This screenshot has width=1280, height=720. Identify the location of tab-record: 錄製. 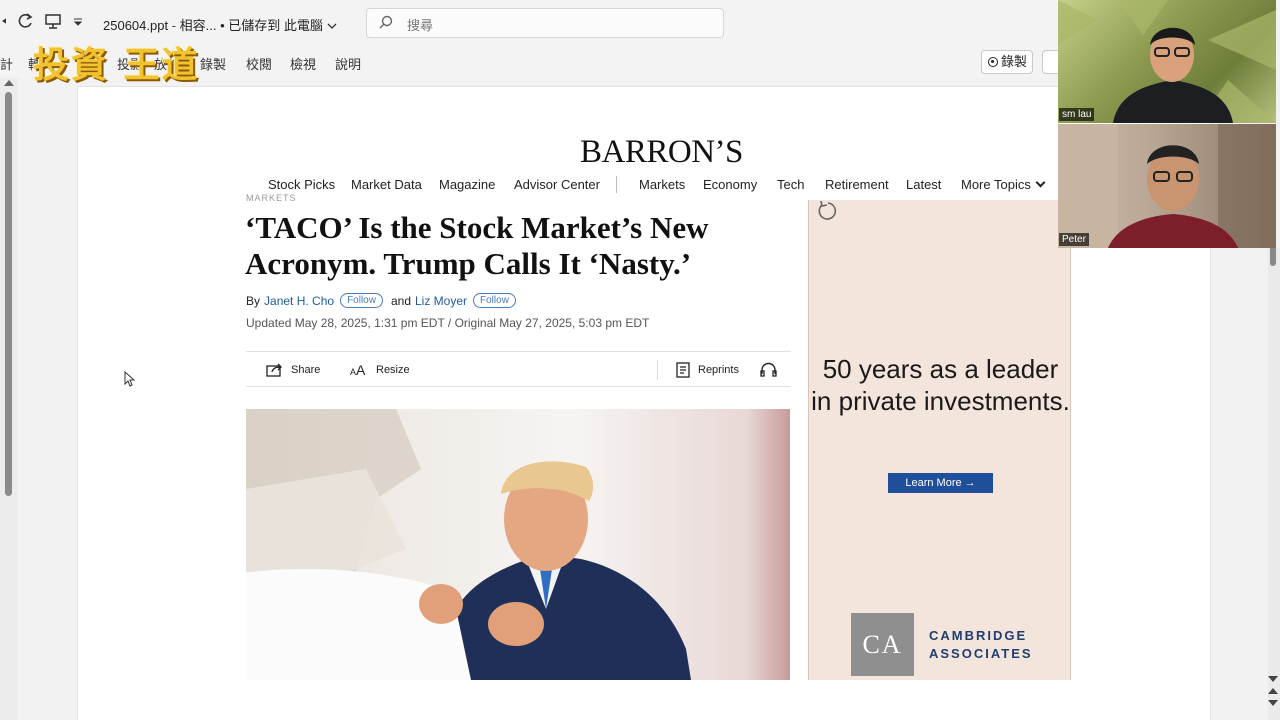
(213, 63).